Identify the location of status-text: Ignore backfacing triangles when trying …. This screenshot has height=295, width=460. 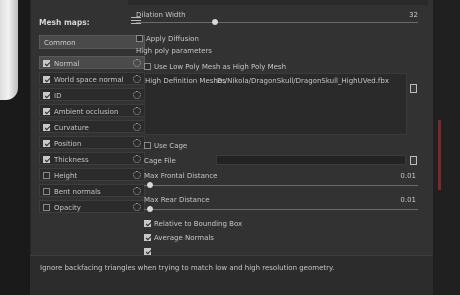
(187, 268).